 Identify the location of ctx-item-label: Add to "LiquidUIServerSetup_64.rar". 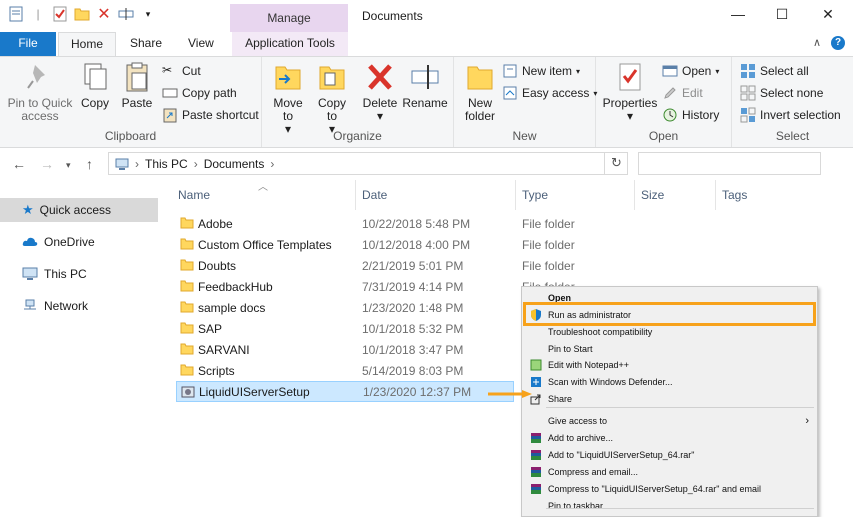
(621, 455).